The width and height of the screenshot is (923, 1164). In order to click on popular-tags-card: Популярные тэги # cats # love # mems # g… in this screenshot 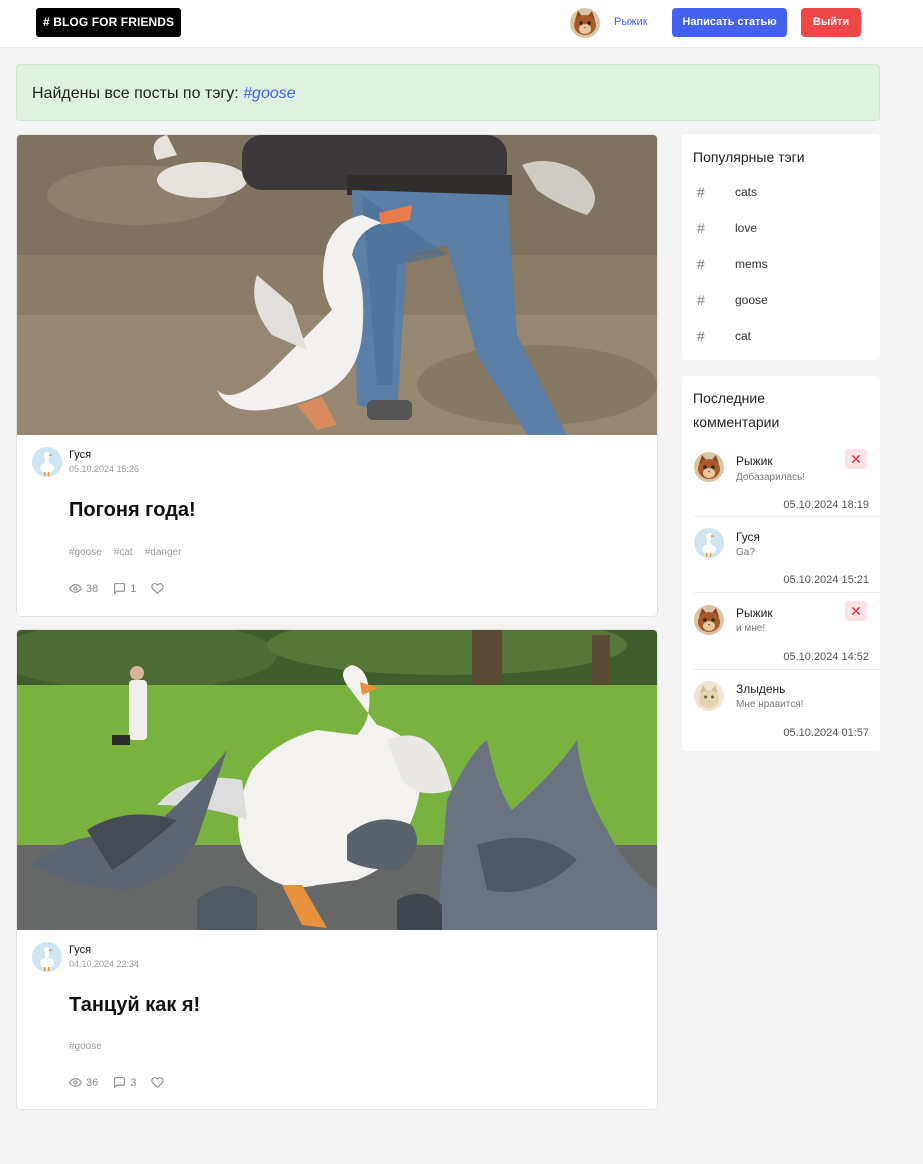, I will do `click(781, 247)`.